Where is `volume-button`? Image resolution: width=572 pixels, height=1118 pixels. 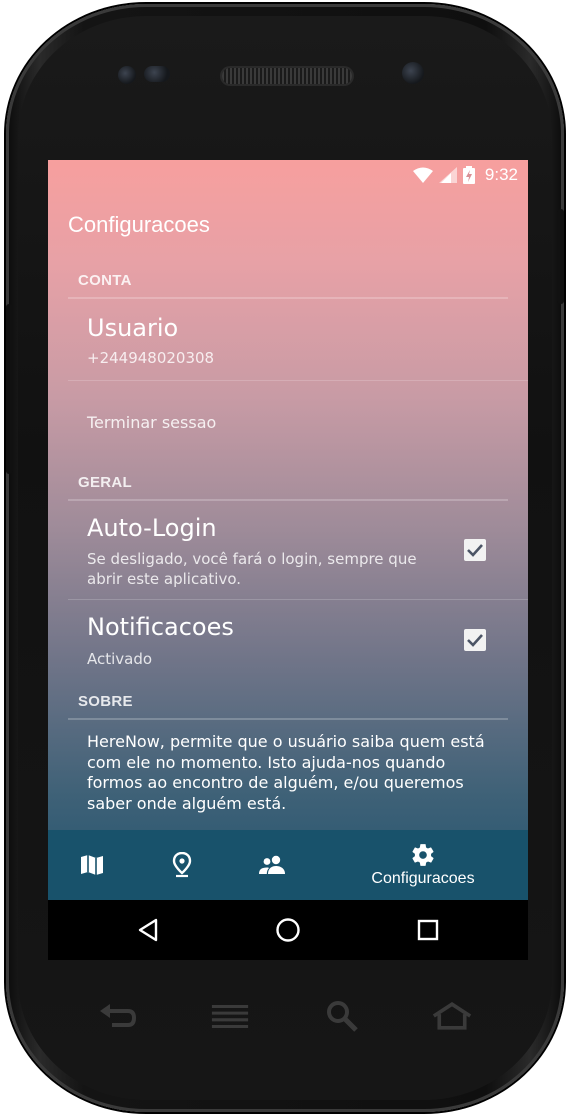 volume-button is located at coordinates (9, 389).